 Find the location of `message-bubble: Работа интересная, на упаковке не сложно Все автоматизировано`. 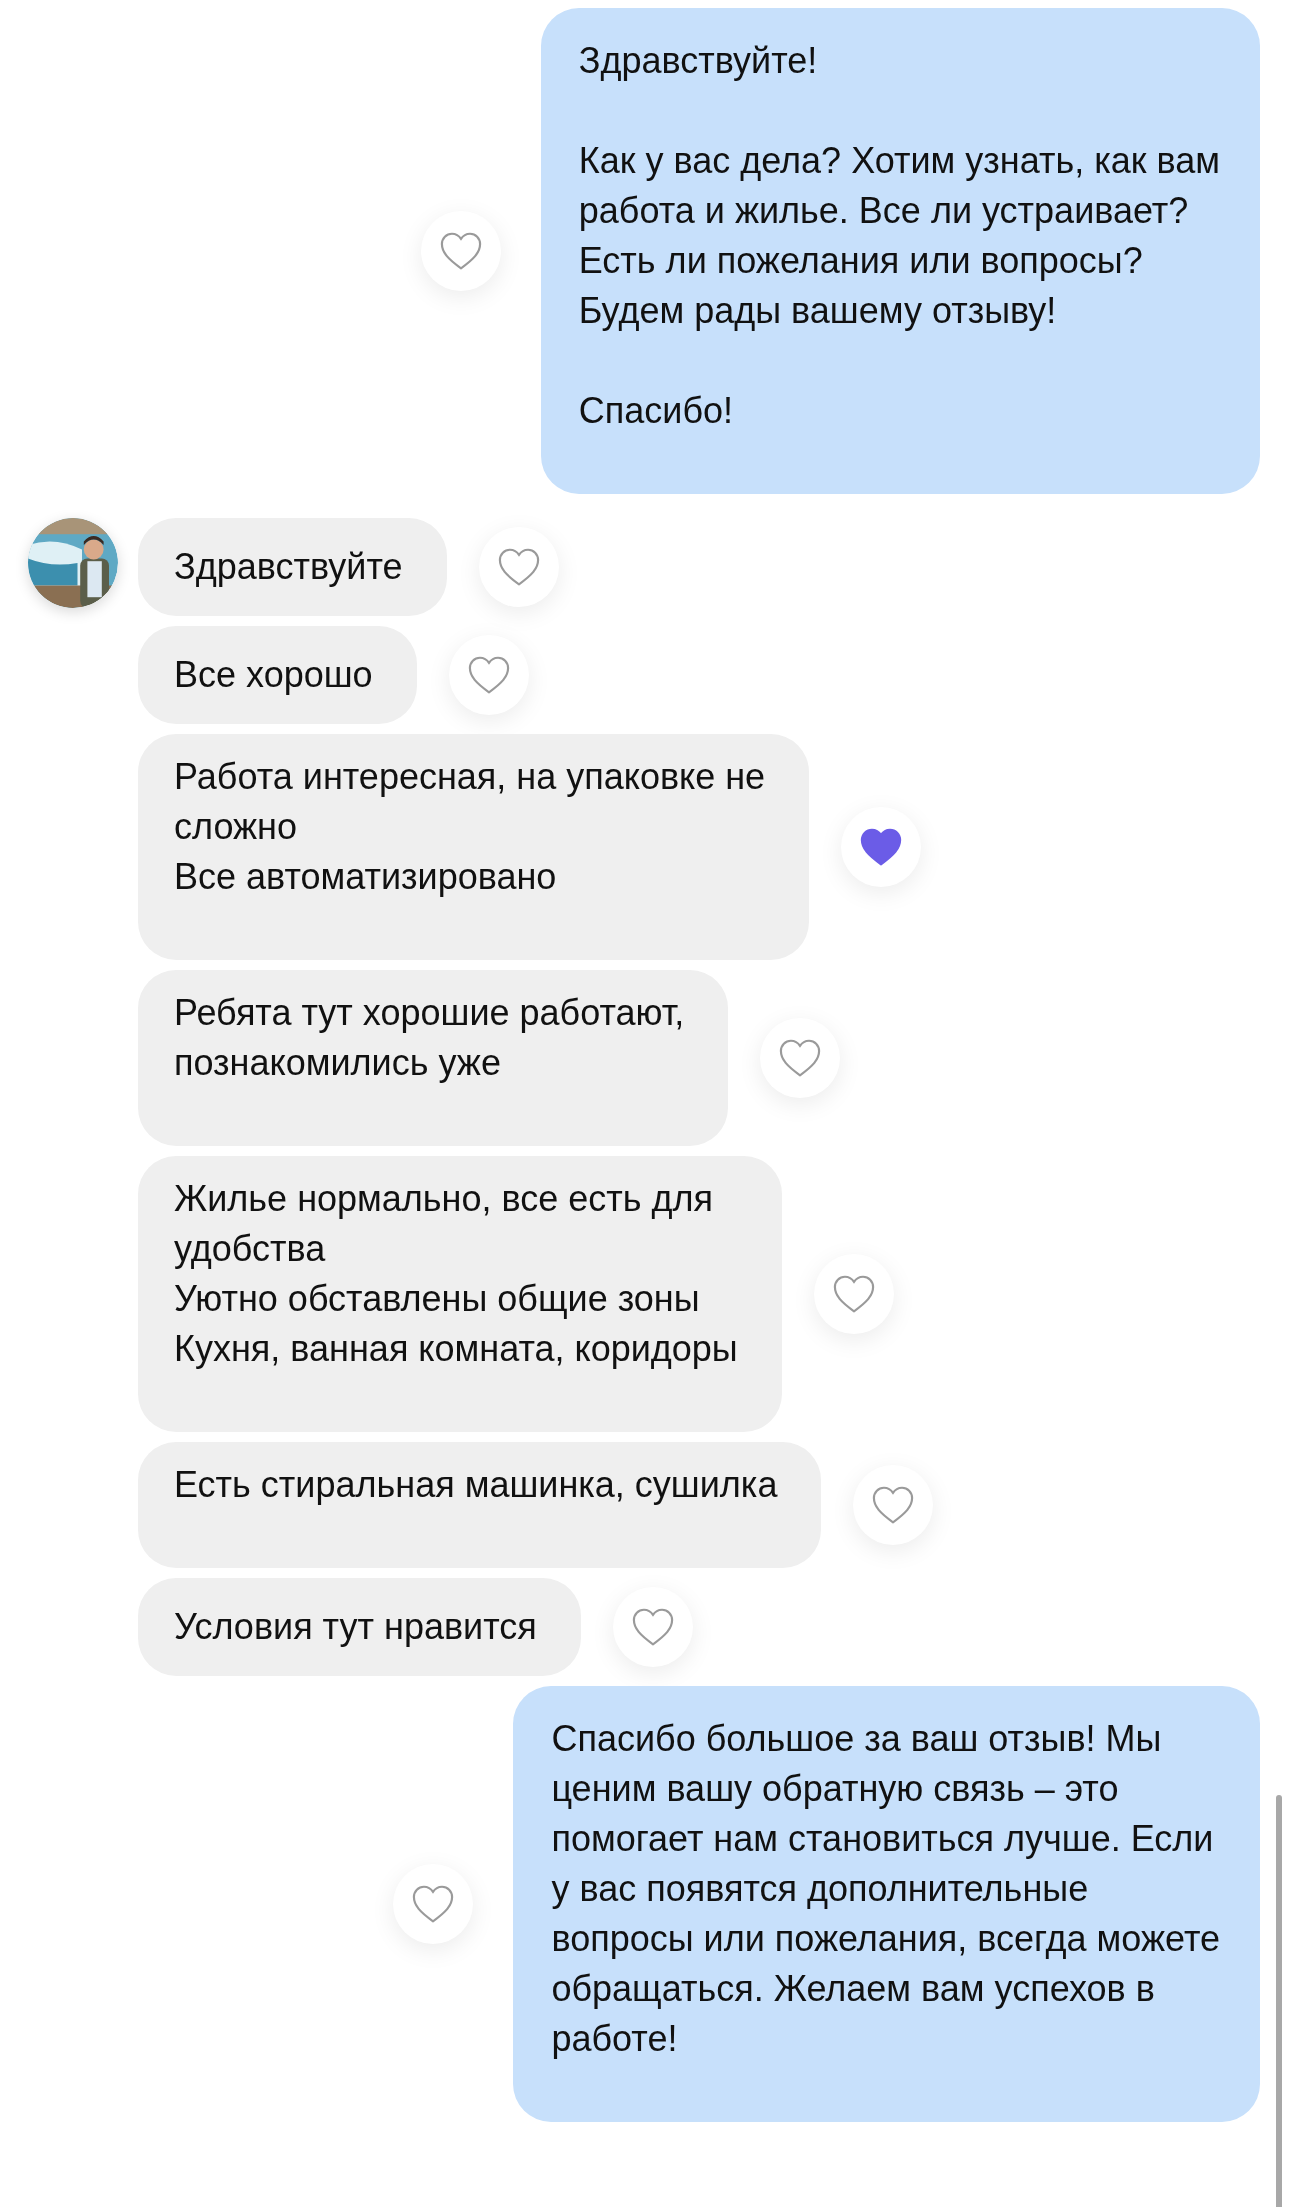

message-bubble: Работа интересная, на упаковке не сложно Все автоматизировано is located at coordinates (474, 847).